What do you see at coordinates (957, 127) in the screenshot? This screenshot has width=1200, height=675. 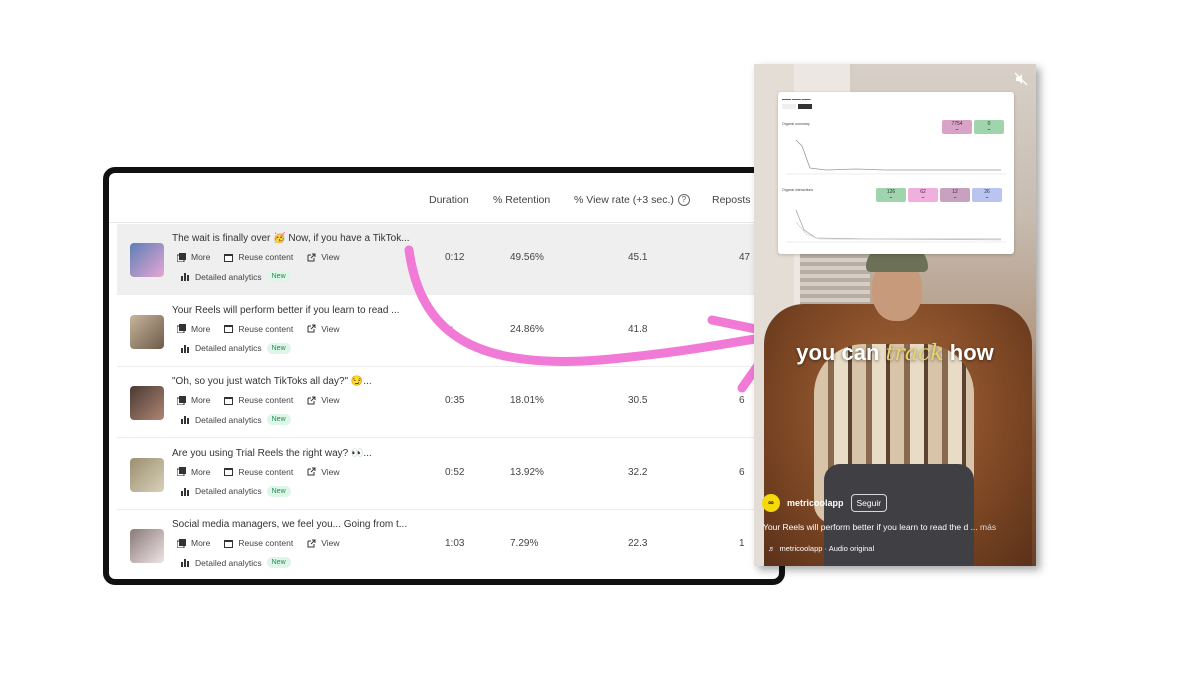 I see `kpi-box: 7754 ▬` at bounding box center [957, 127].